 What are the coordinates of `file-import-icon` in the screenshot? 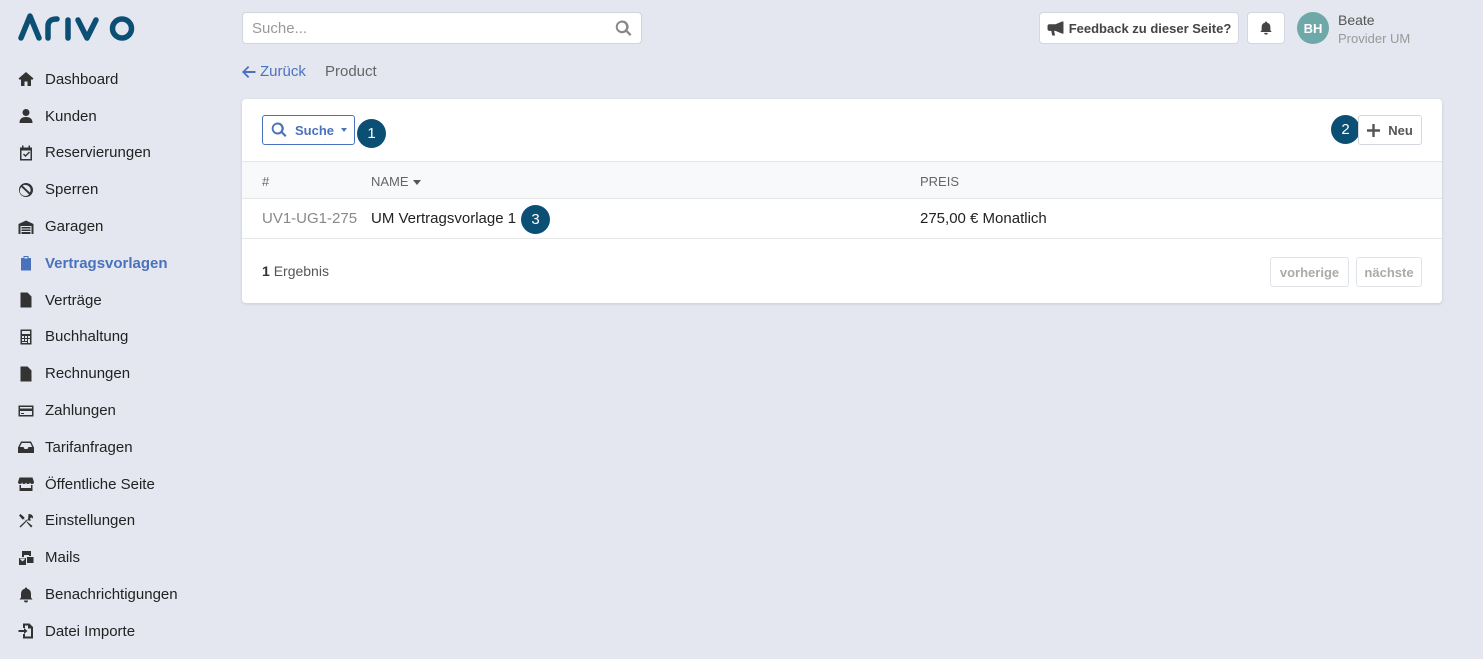 It's located at (26, 631).